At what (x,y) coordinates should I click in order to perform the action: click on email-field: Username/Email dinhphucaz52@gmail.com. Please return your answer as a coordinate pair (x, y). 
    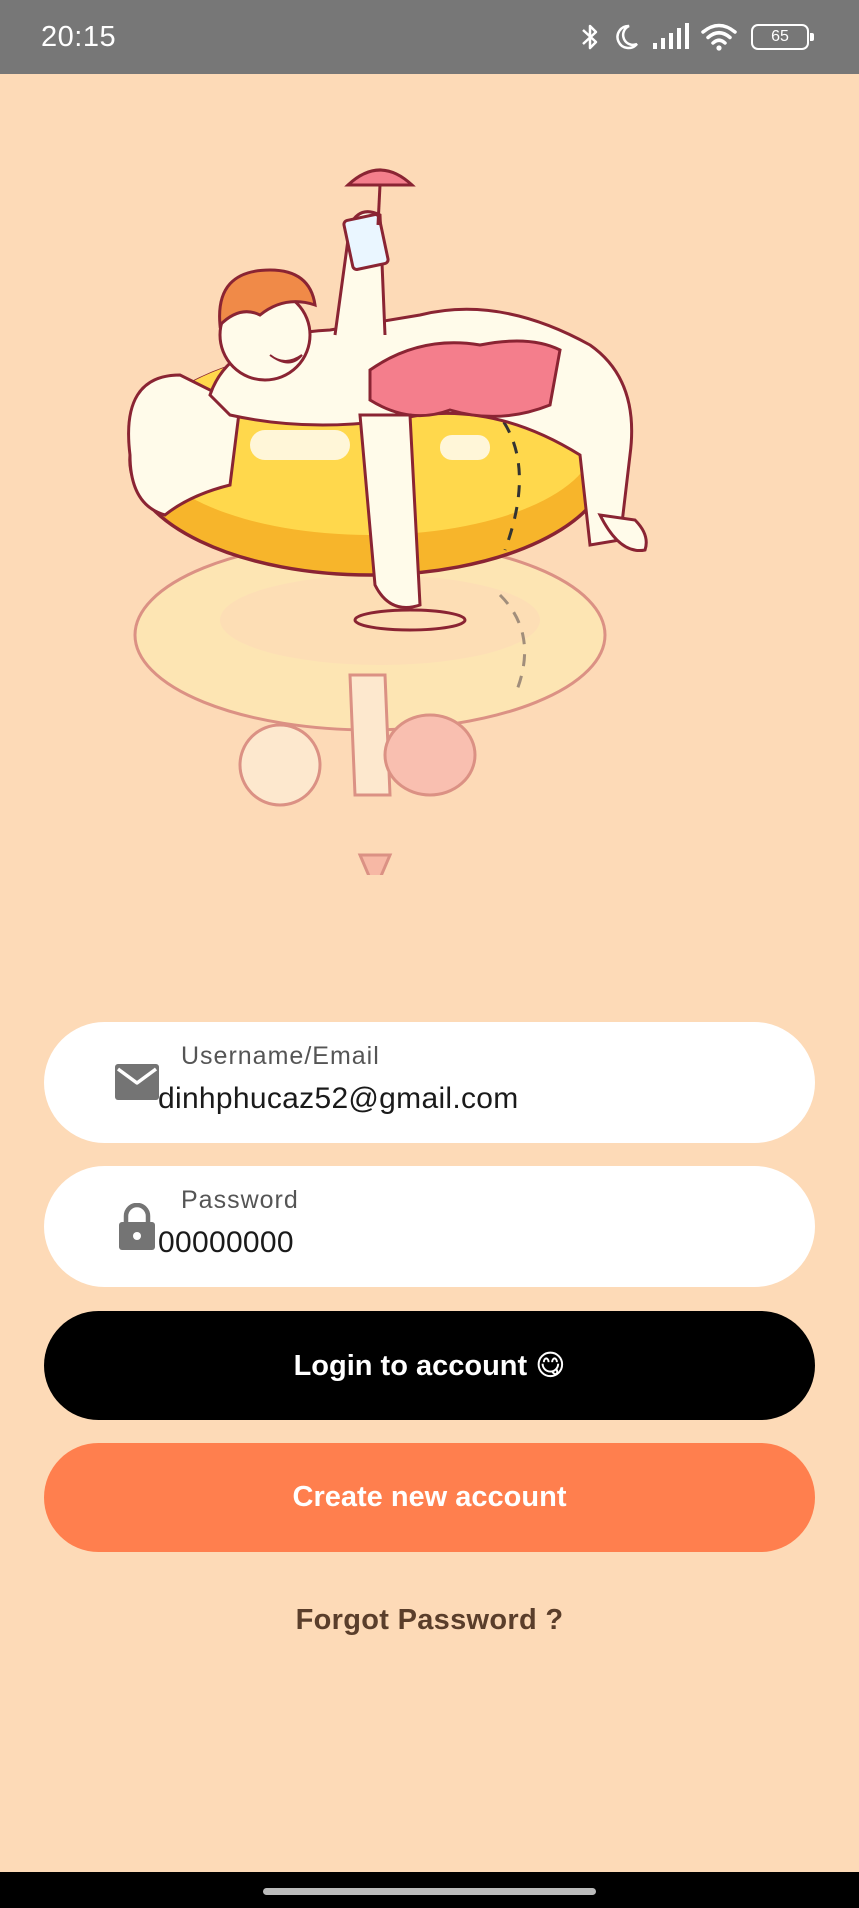
    Looking at the image, I should click on (429, 1082).